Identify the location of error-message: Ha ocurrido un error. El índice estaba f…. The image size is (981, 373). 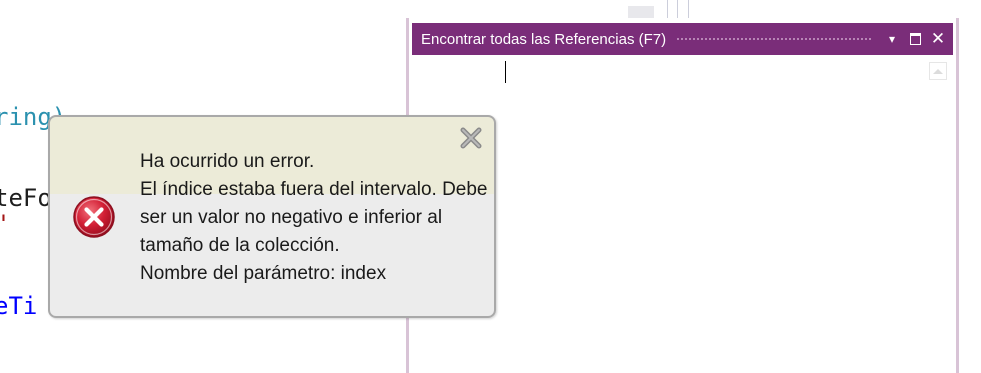
(317, 218).